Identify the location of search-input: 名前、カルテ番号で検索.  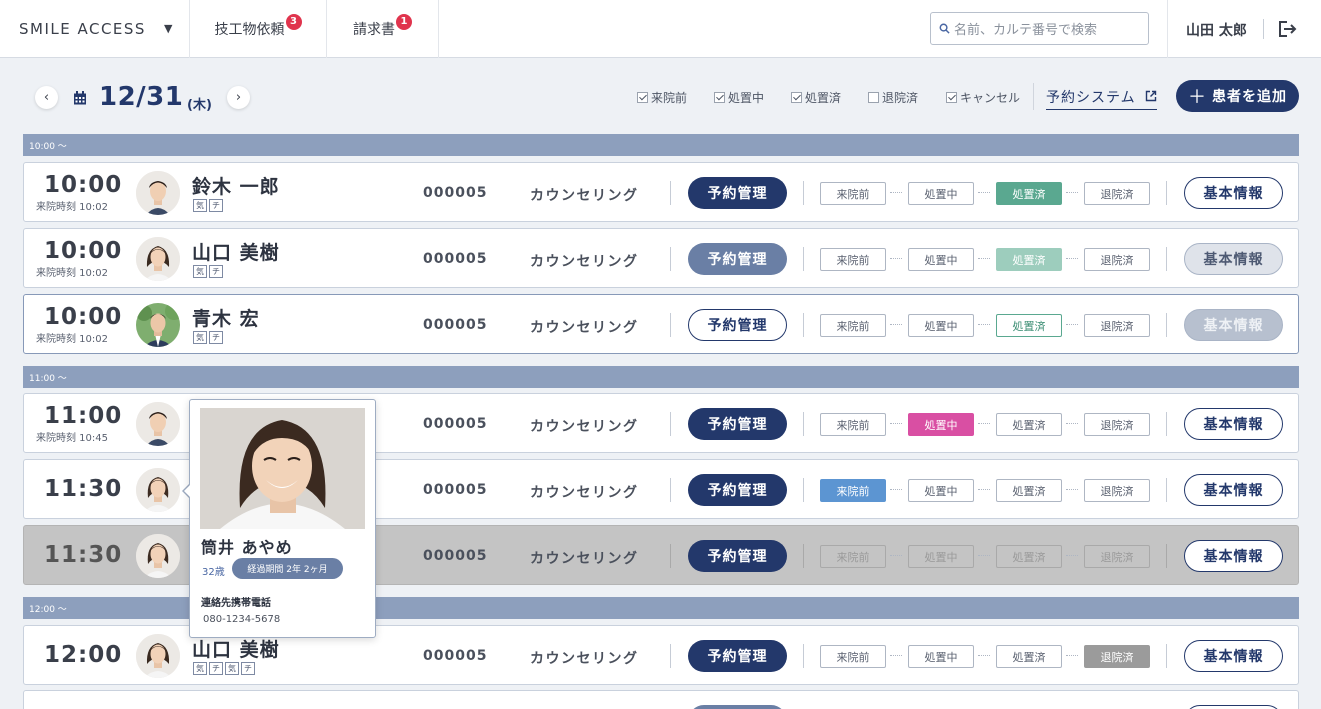
(1039, 28).